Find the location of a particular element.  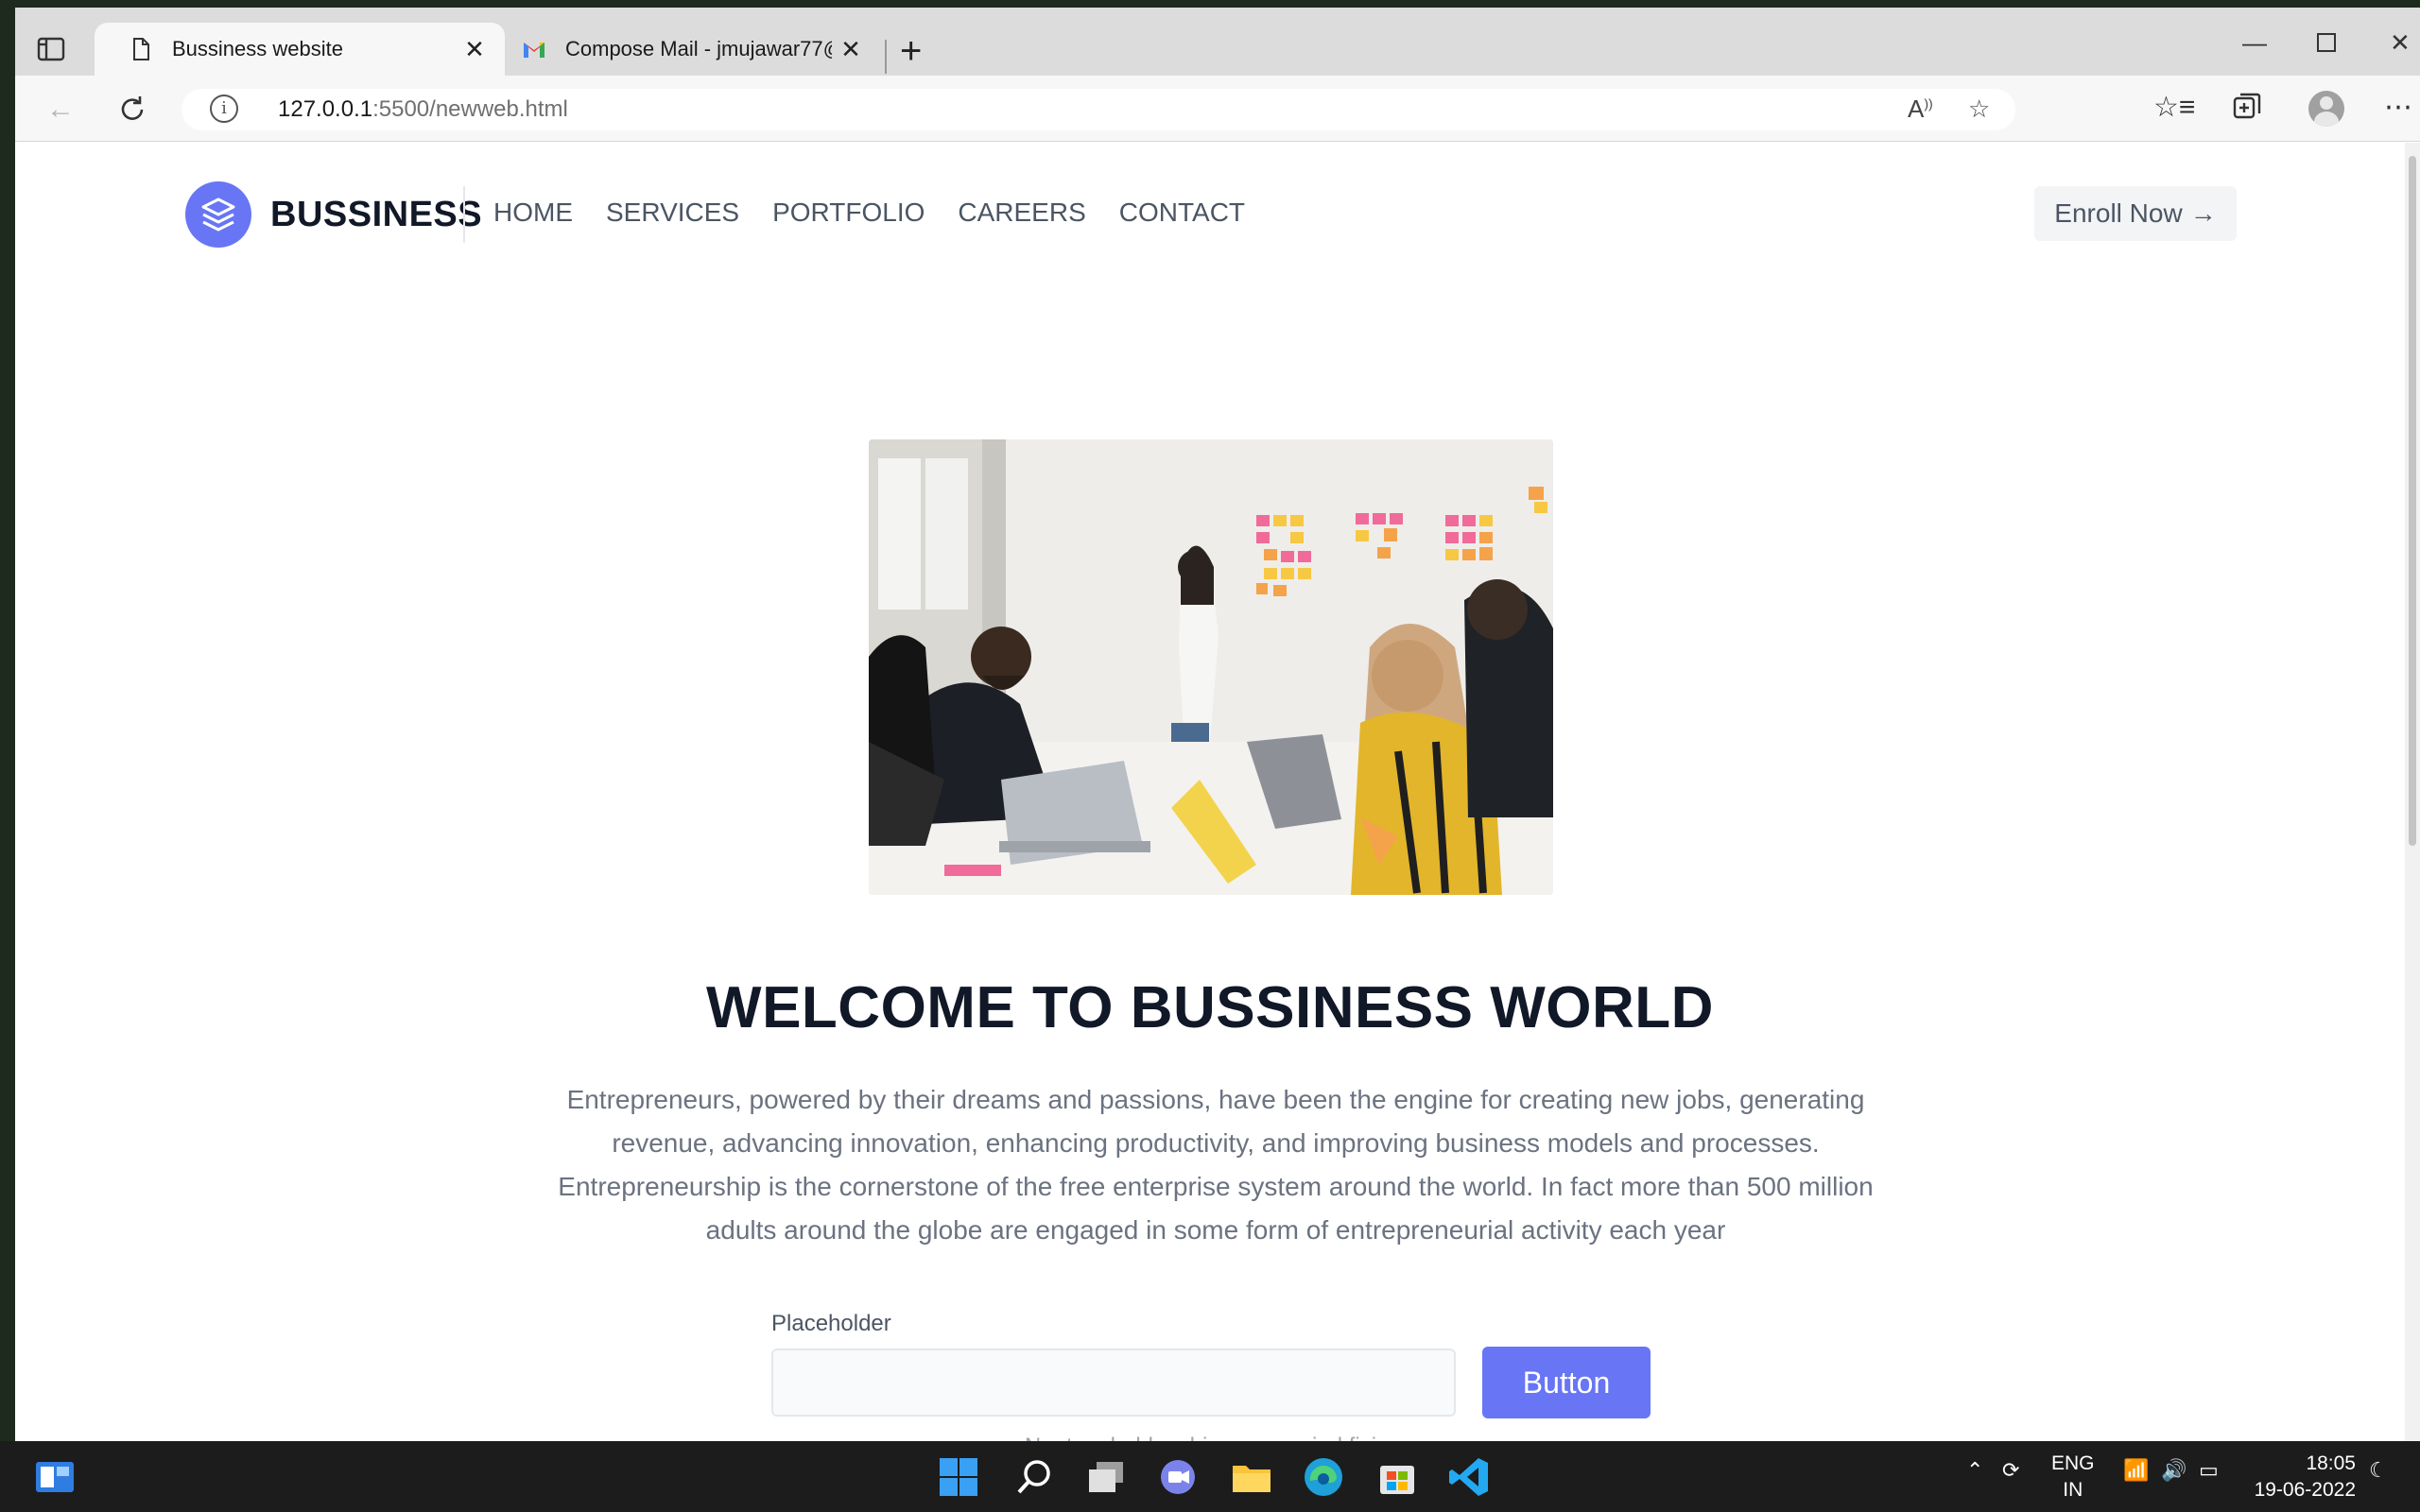

arrow-right-icon: → is located at coordinates (2203, 213).